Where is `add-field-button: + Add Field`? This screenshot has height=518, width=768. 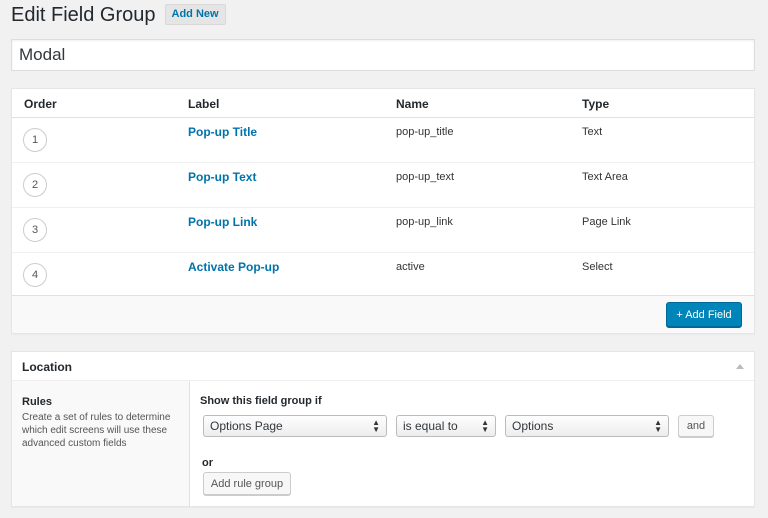
add-field-button: + Add Field is located at coordinates (704, 314).